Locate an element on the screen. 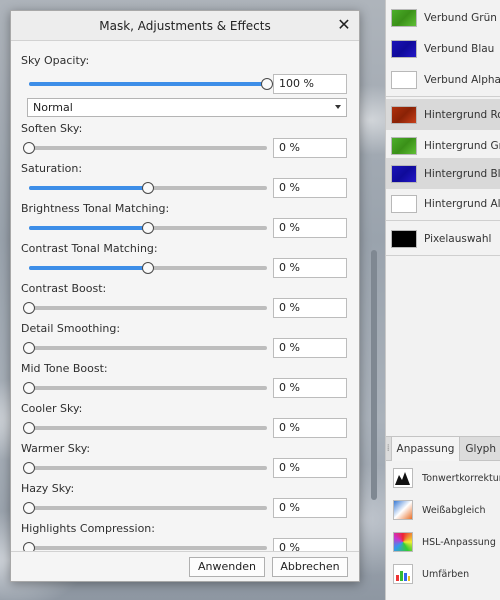 The height and width of the screenshot is (600, 500). panel-tab-bar: ⁞ Anpassung Glyph is located at coordinates (443, 448).